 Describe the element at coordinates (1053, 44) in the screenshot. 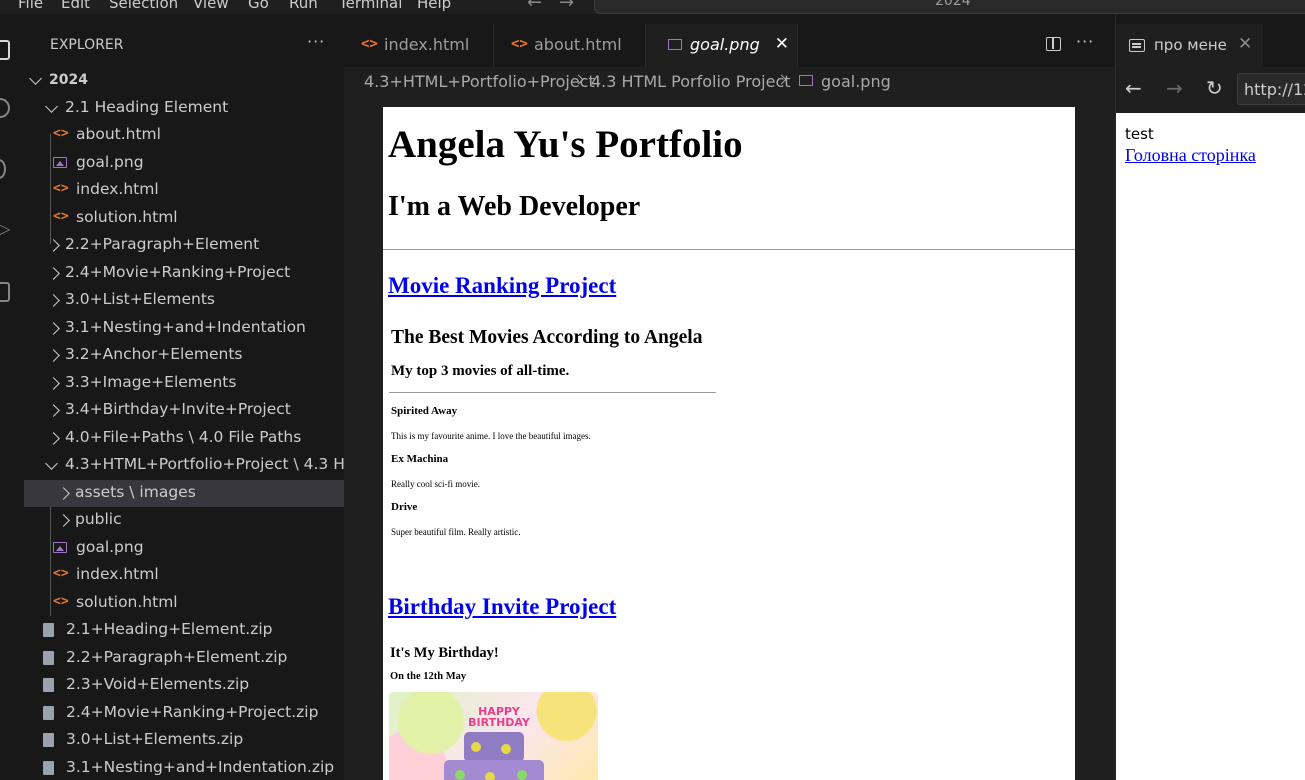

I see `split-editor-icon` at that location.